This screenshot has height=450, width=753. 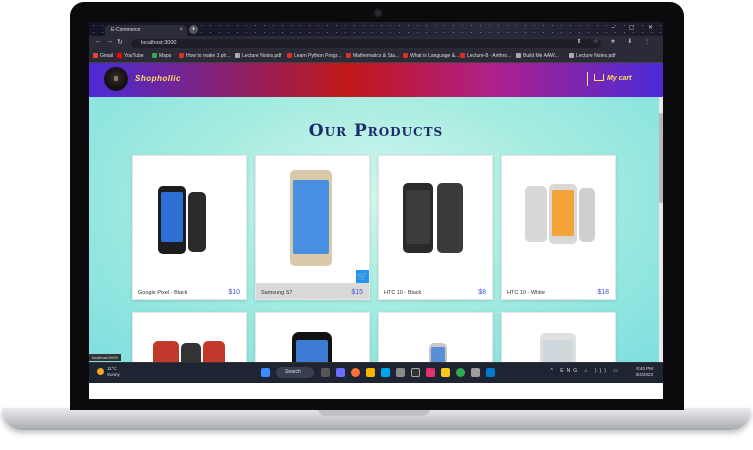 What do you see at coordinates (109, 41) in the screenshot?
I see `forward-icon: →` at bounding box center [109, 41].